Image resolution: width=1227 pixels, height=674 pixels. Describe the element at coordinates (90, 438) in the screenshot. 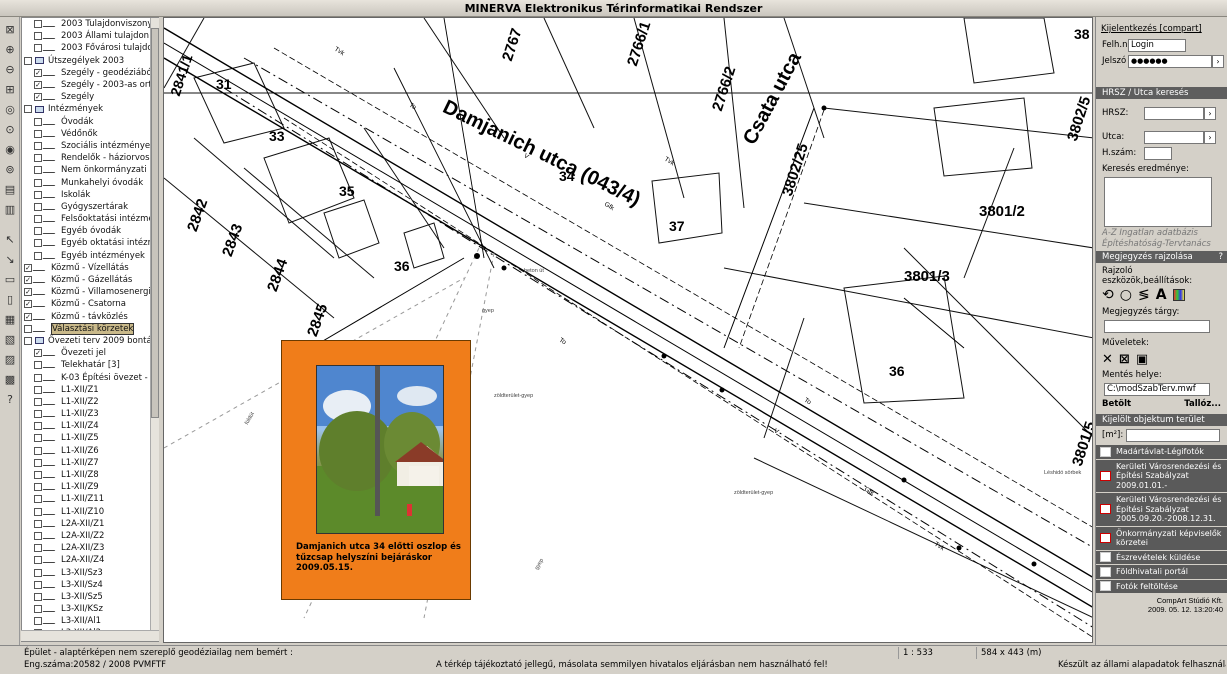

I see `layer-item: L1-XII/Z5` at that location.